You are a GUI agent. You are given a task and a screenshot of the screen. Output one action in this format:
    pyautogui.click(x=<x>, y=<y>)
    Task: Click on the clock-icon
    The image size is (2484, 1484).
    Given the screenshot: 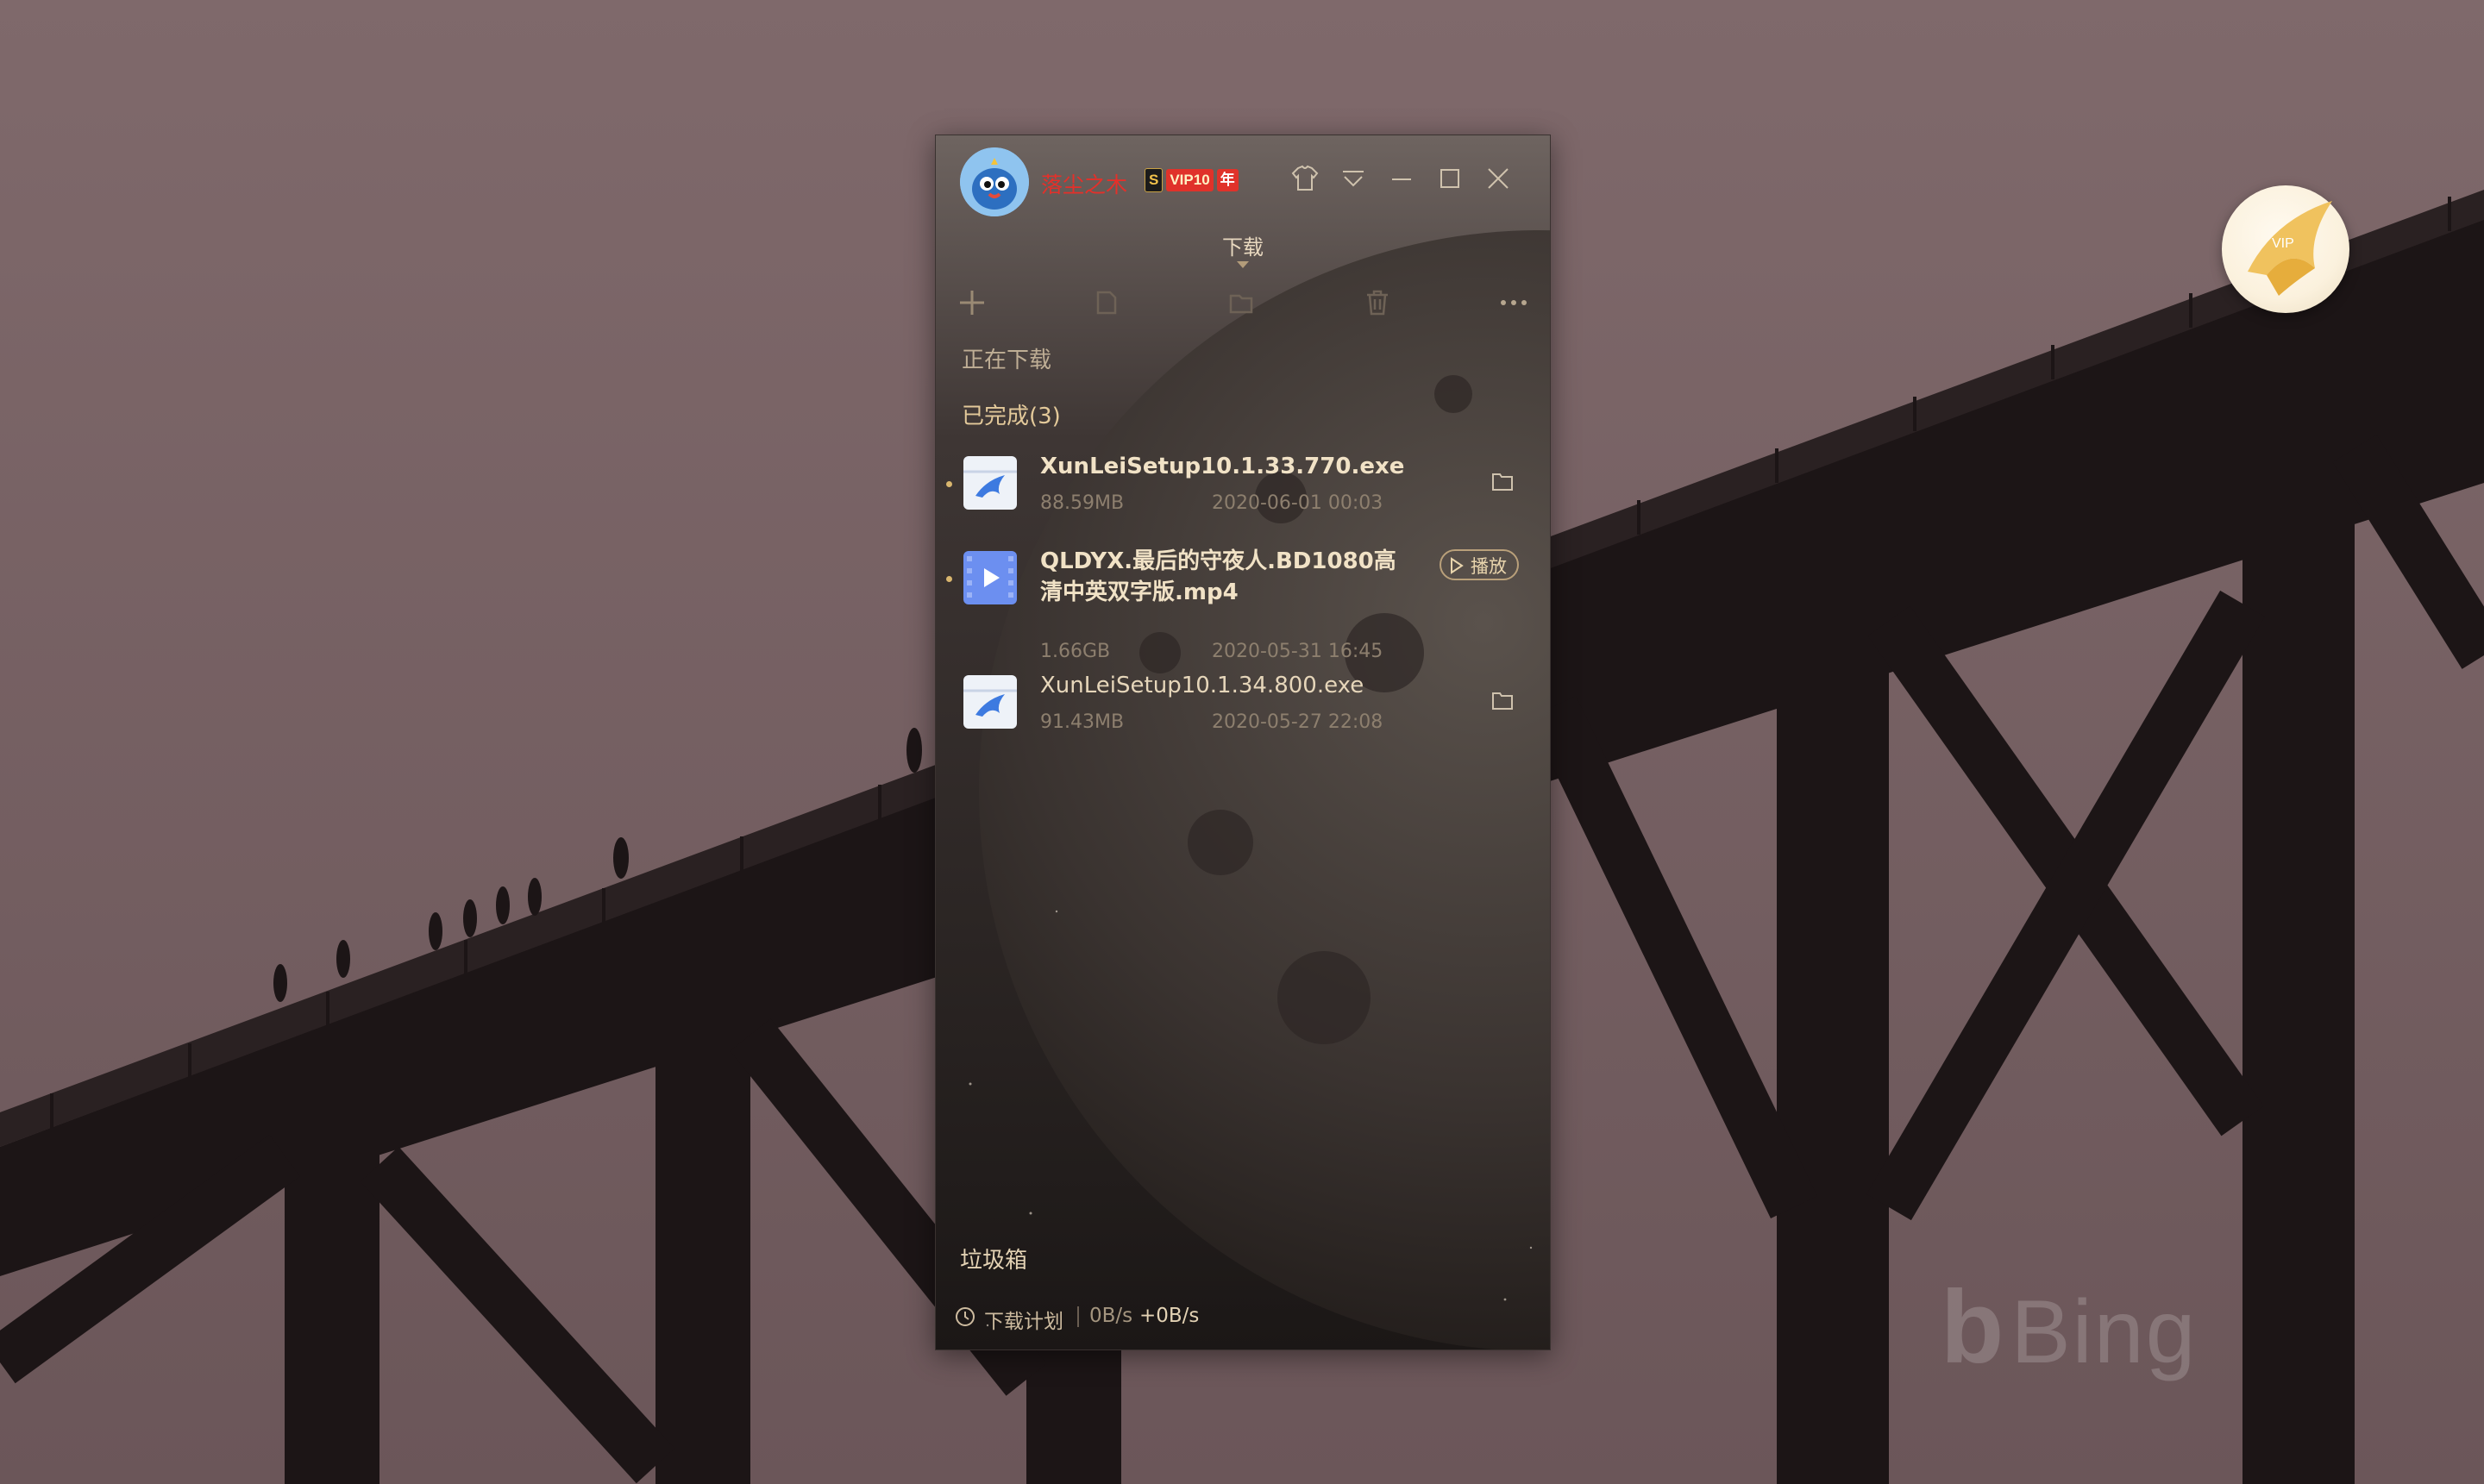 What is the action you would take?
    pyautogui.click(x=965, y=1317)
    